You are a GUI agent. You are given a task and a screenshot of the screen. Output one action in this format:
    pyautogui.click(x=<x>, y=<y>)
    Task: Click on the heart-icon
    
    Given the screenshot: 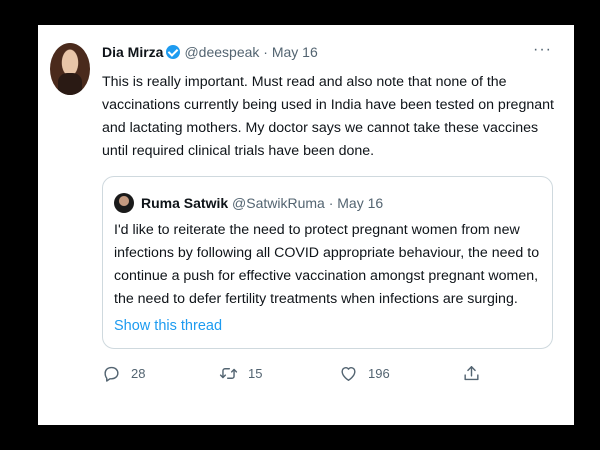 What is the action you would take?
    pyautogui.click(x=348, y=374)
    